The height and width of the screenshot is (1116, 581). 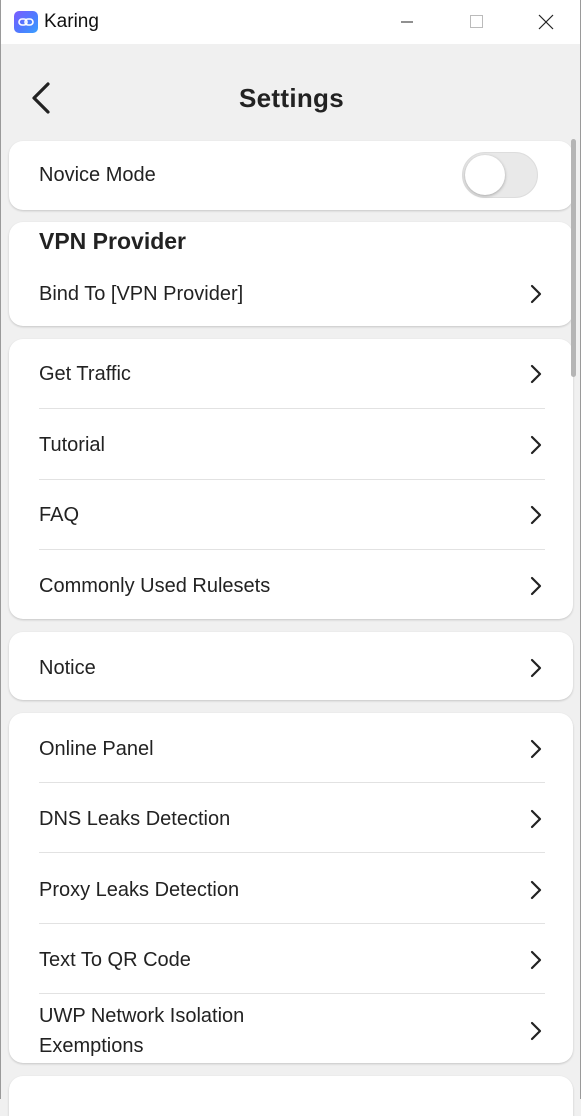 I want to click on list-item-label: Notice, so click(x=67, y=668).